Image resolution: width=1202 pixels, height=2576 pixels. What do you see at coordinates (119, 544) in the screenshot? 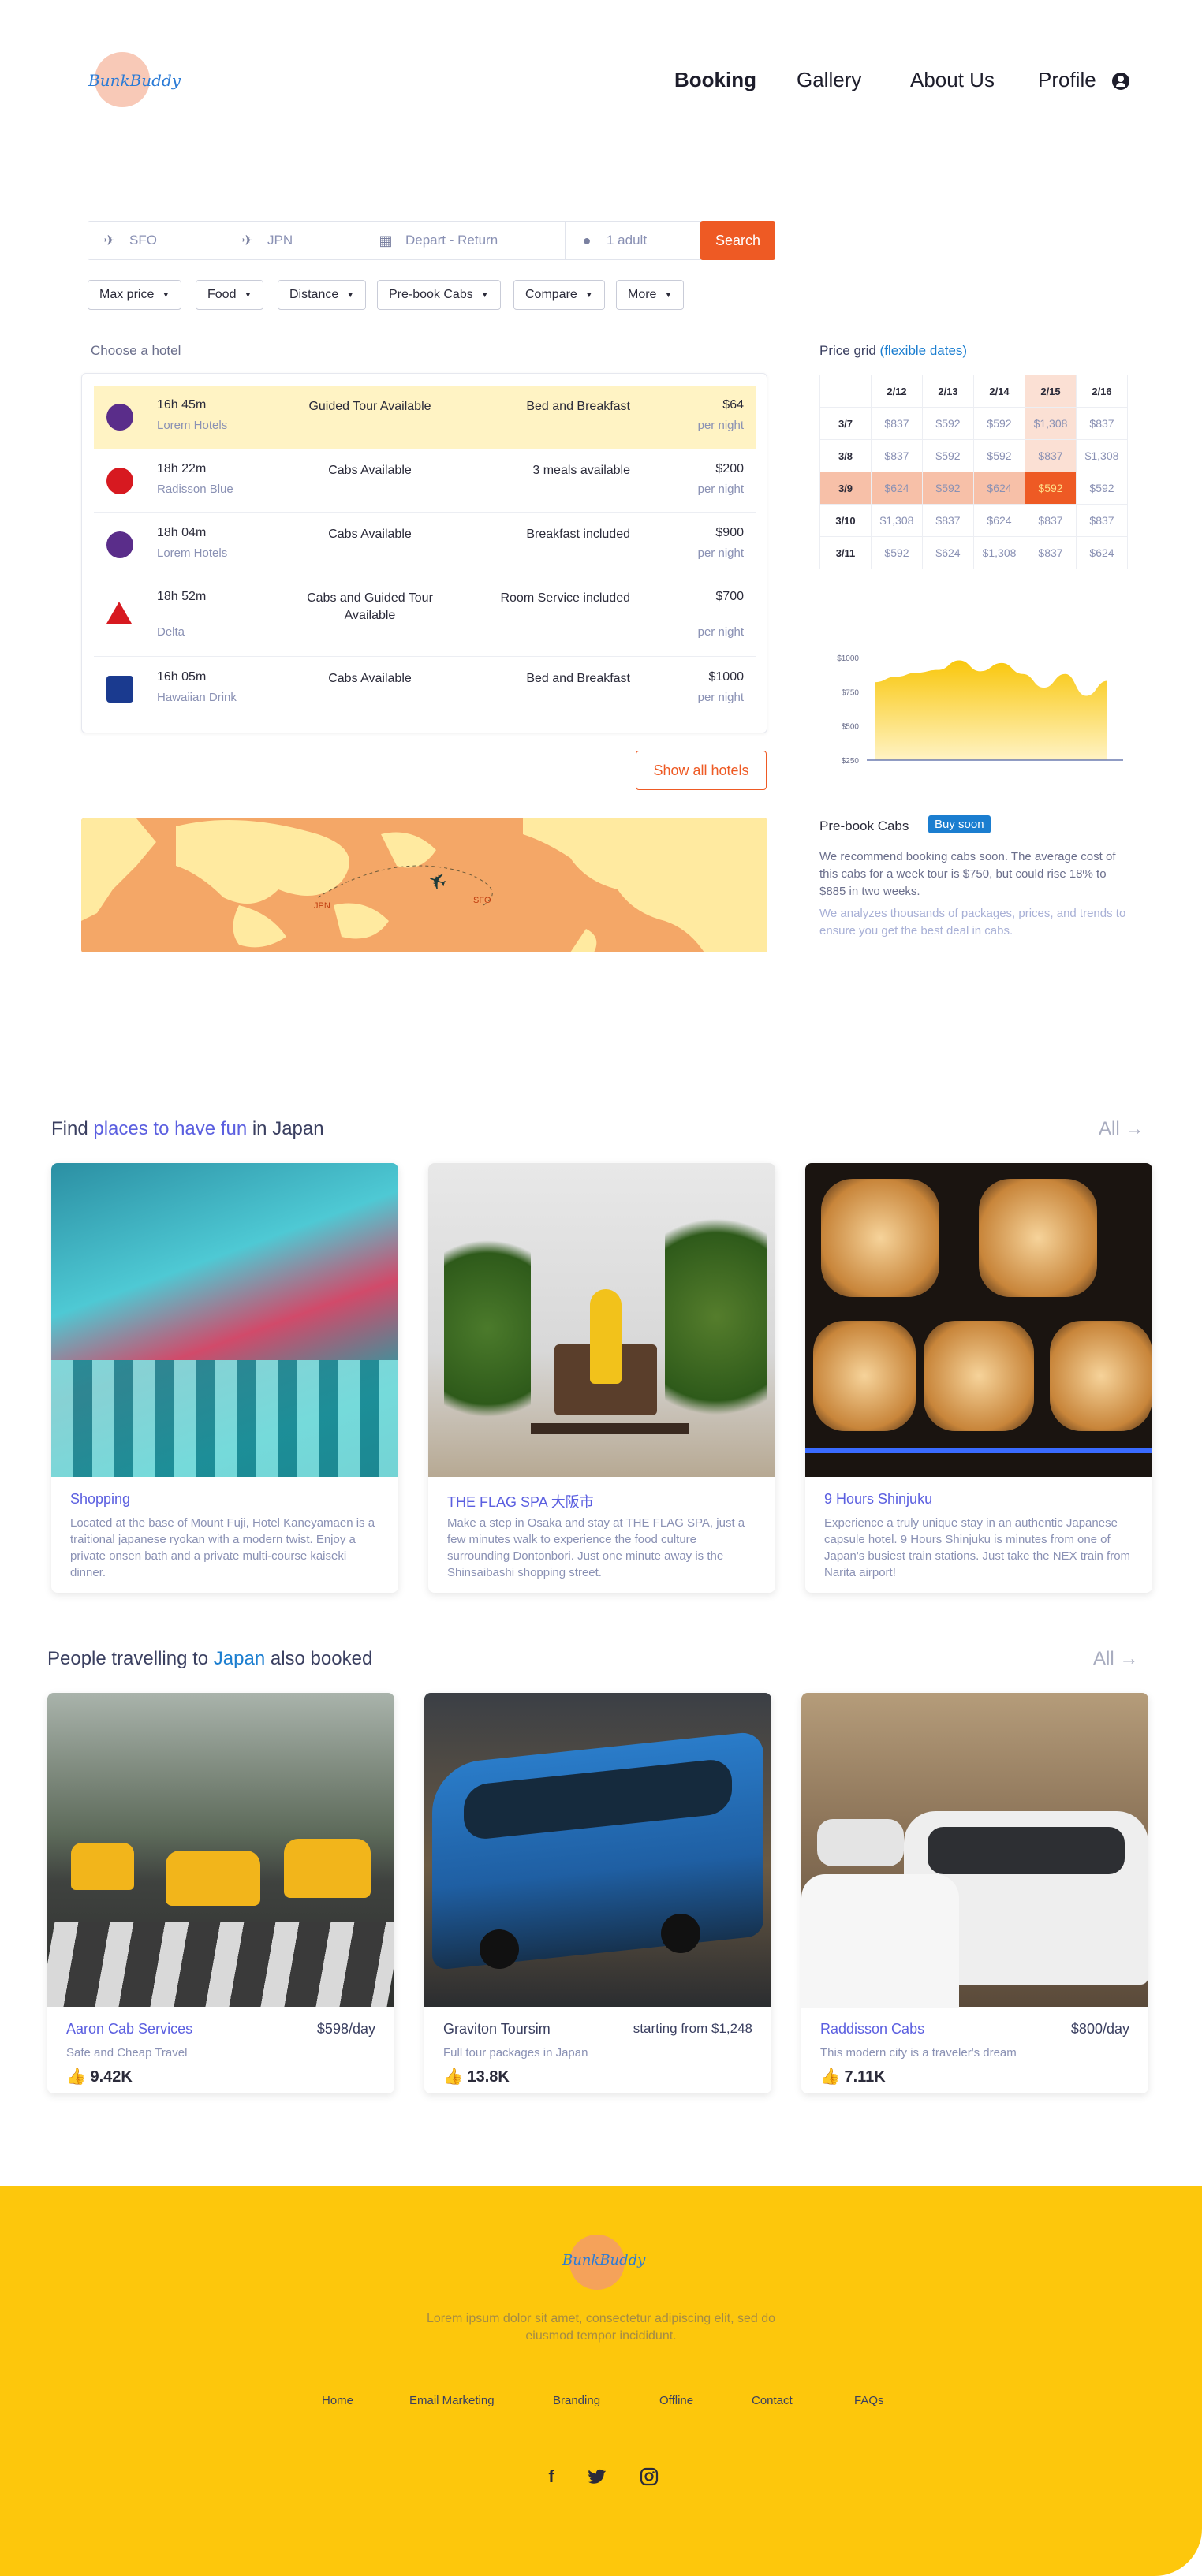
I see `hawaiian-logo-icon` at bounding box center [119, 544].